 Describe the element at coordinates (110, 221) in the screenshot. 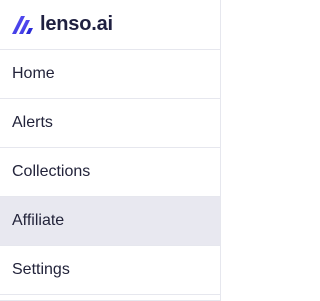

I see `menu-item-affiliate: Affiliate` at that location.